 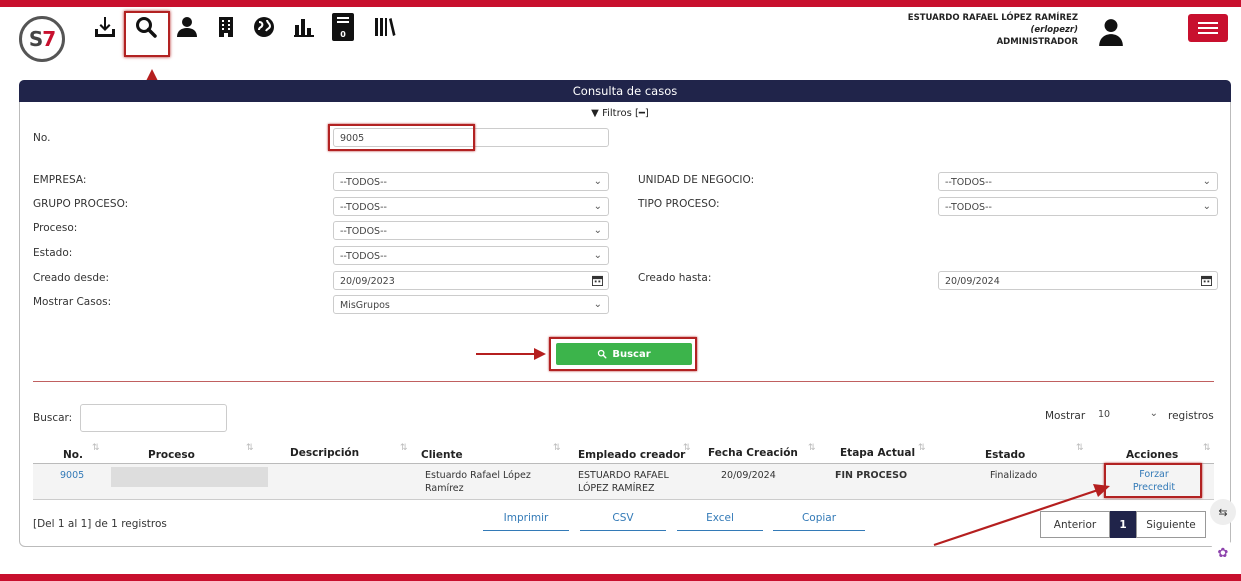 I want to click on annotation-arrow-diagonal, so click(x=1021, y=515).